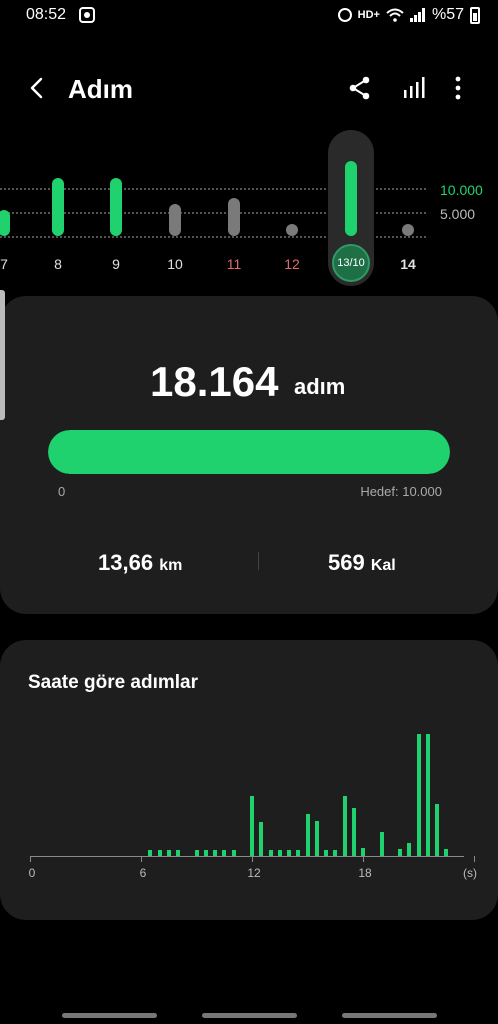  I want to click on status-icons: HD+ %57, so click(408, 15).